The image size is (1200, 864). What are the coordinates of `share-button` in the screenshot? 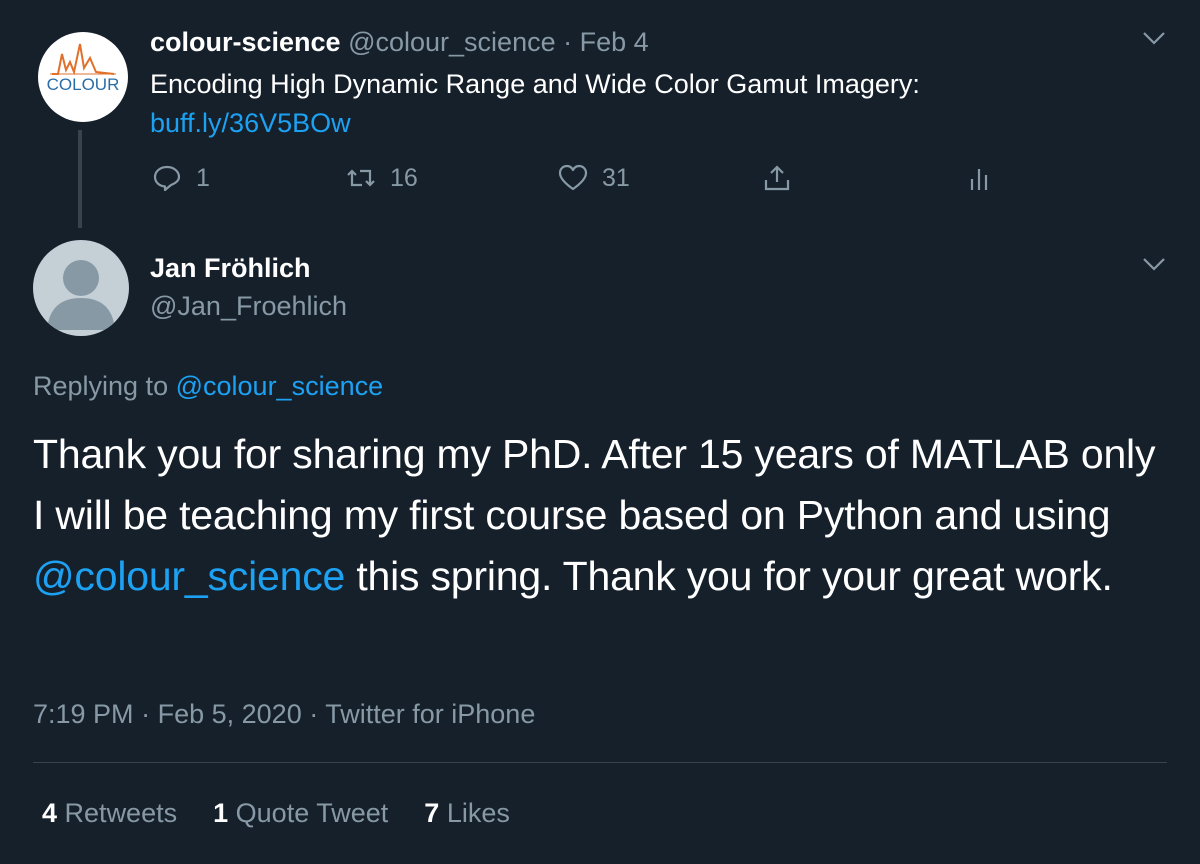 It's located at (777, 178).